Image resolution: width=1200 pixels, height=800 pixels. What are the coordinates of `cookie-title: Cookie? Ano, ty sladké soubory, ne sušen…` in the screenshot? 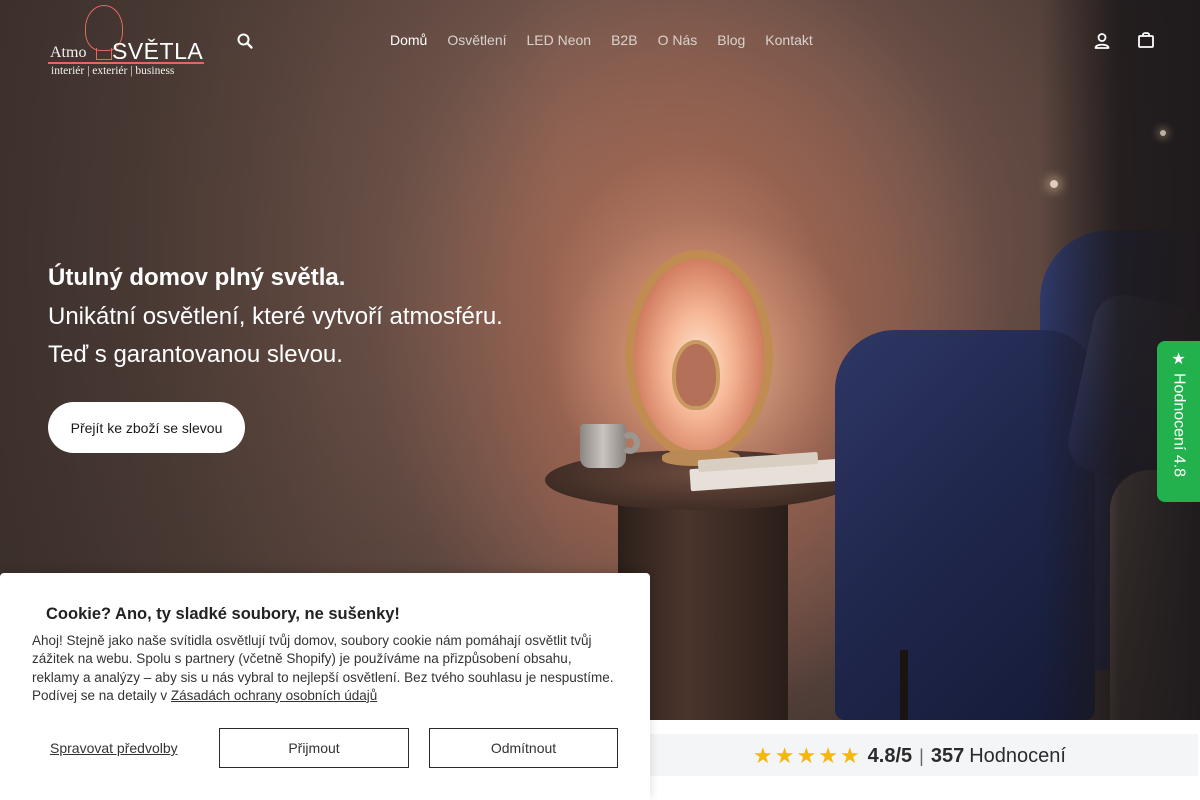 It's located at (223, 614).